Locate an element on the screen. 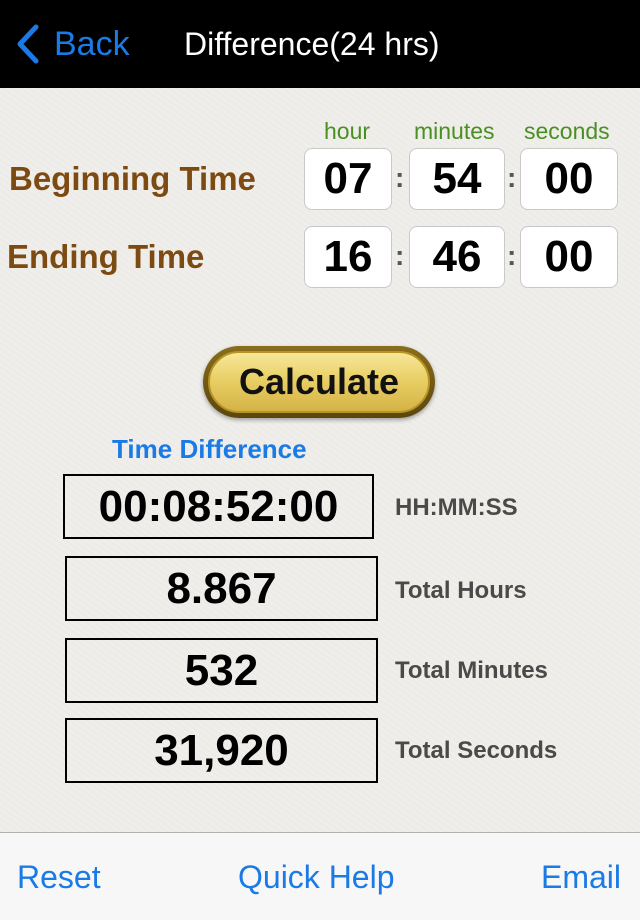 The width and height of the screenshot is (640, 920). bottom-toolbar: Reset Quick Help Email is located at coordinates (320, 876).